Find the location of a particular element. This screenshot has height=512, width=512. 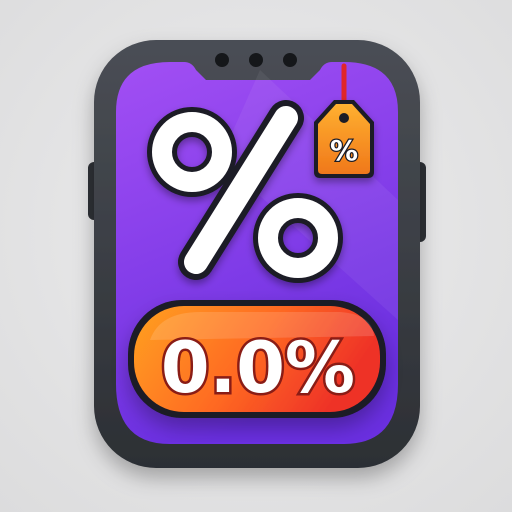

speaker-dot-center is located at coordinates (256, 60).